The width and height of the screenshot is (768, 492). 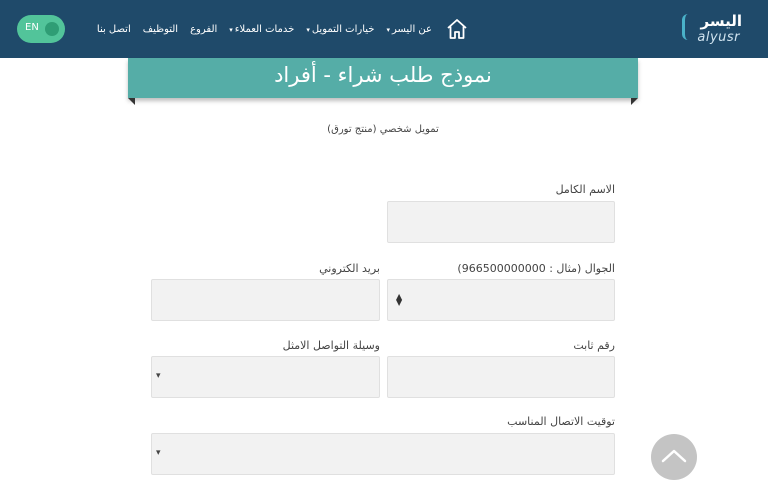 What do you see at coordinates (114, 29) in the screenshot?
I see `nav-contact: اتصل بنا` at bounding box center [114, 29].